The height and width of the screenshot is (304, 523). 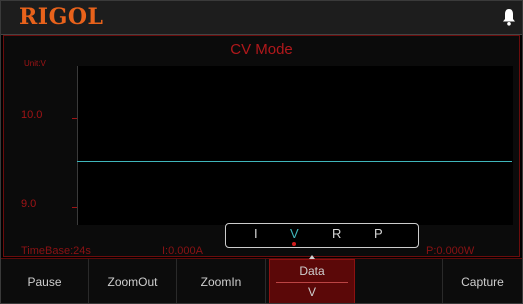 What do you see at coordinates (399, 281) in the screenshot?
I see `empty-softkey` at bounding box center [399, 281].